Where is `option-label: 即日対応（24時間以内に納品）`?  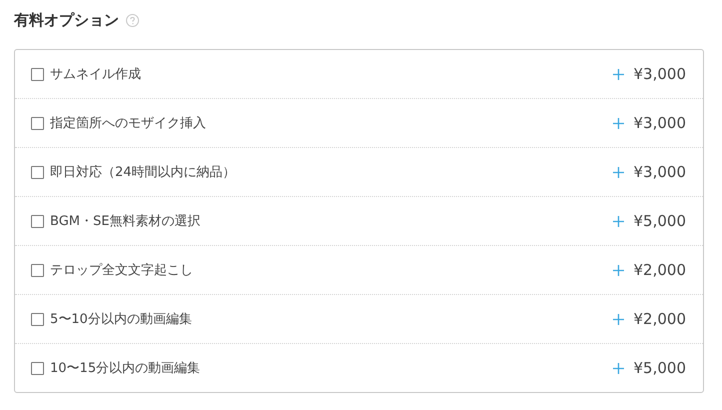 option-label: 即日対応（24時間以内に納品） is located at coordinates (143, 172).